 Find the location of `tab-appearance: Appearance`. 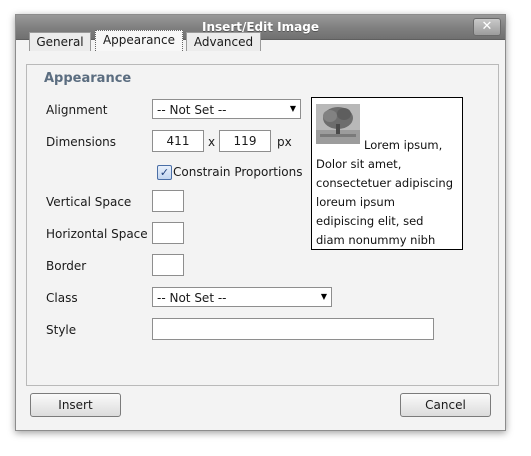

tab-appearance: Appearance is located at coordinates (139, 40).